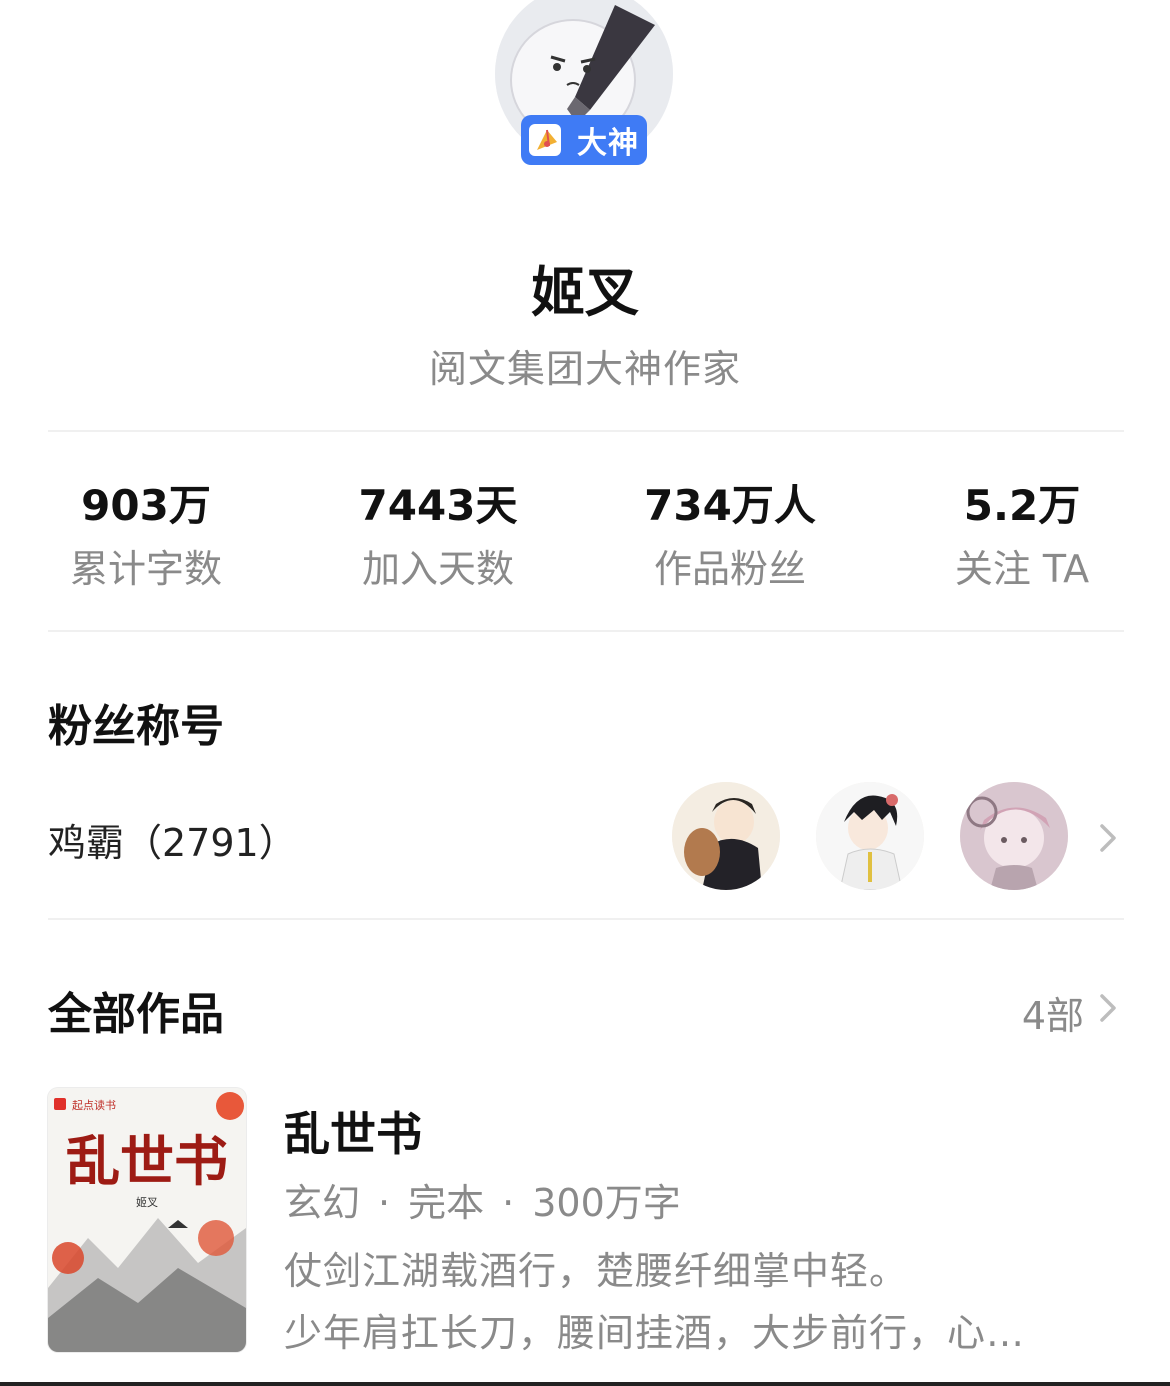  Describe the element at coordinates (1022, 536) in the screenshot. I see `stat-follow: 5.2万 关注 TA` at that location.